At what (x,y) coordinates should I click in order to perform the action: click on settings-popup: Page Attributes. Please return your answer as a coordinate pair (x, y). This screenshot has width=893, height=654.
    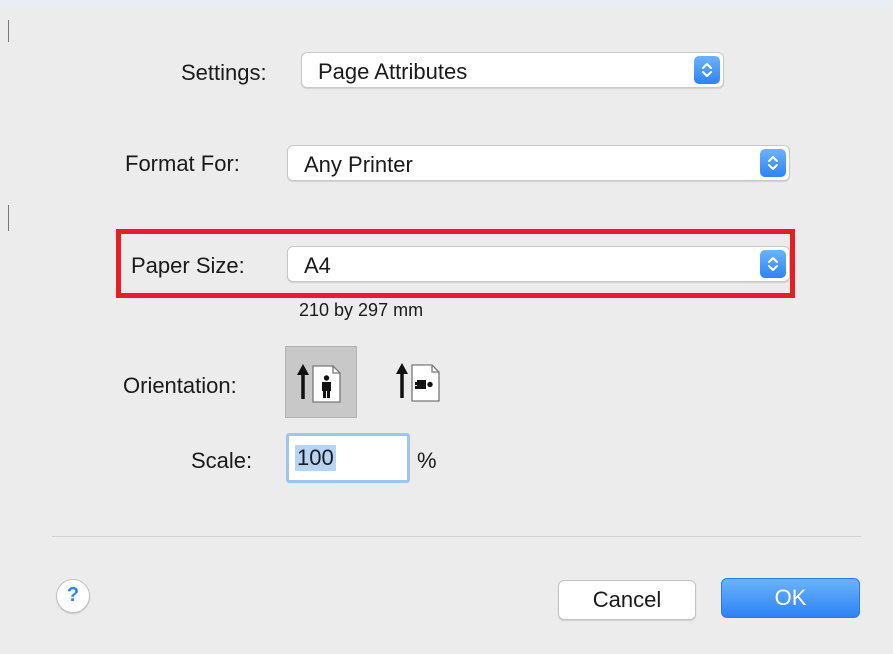
    Looking at the image, I should click on (512, 70).